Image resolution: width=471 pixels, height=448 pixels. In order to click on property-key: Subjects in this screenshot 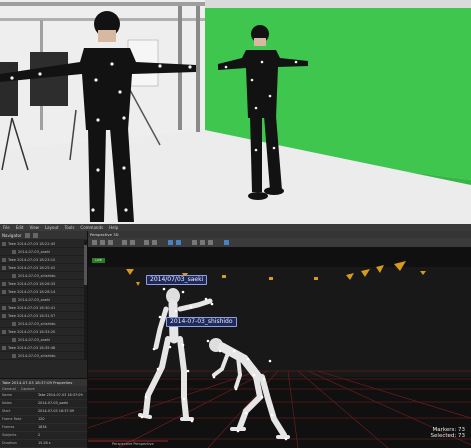, I will do `click(9, 435)`.